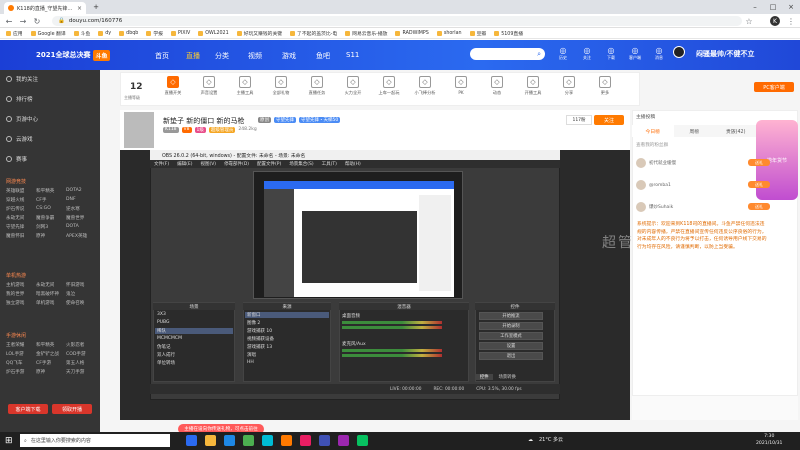 The width and height of the screenshot is (800, 450). What do you see at coordinates (551, 439) in the screenshot?
I see `weather-text: 21°C 多云` at bounding box center [551, 439].